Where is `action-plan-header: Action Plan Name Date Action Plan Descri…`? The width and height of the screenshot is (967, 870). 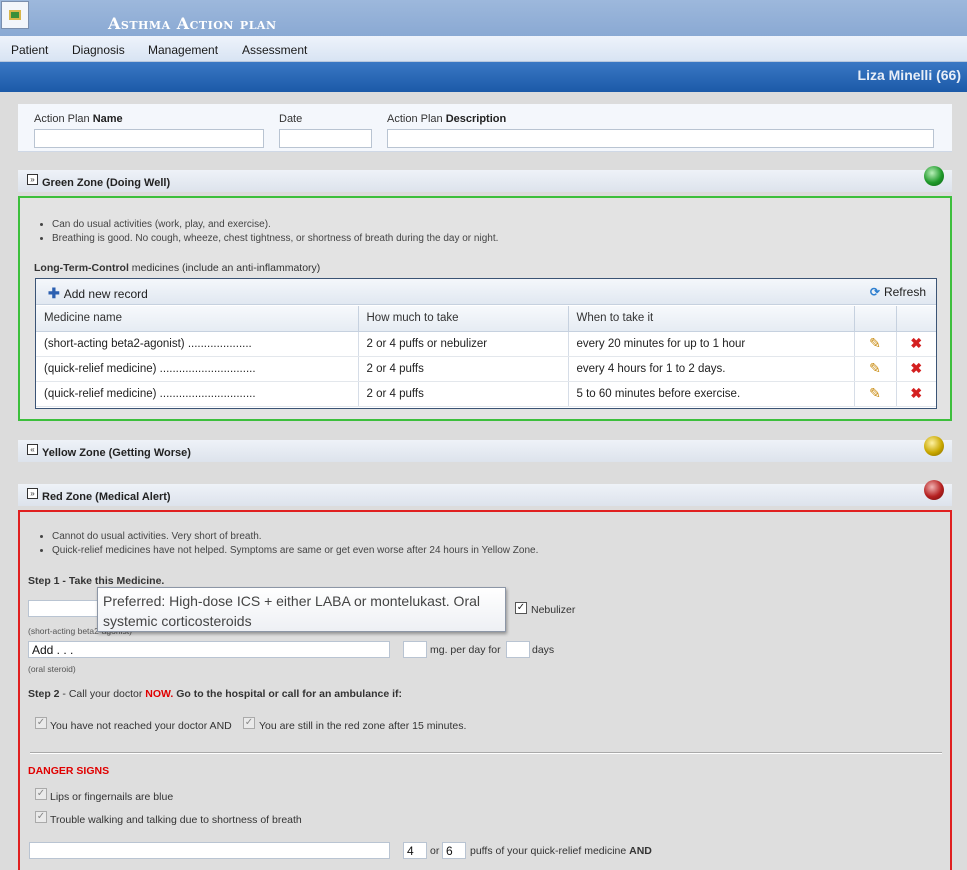
action-plan-header: Action Plan Name Date Action Plan Descri… is located at coordinates (485, 128).